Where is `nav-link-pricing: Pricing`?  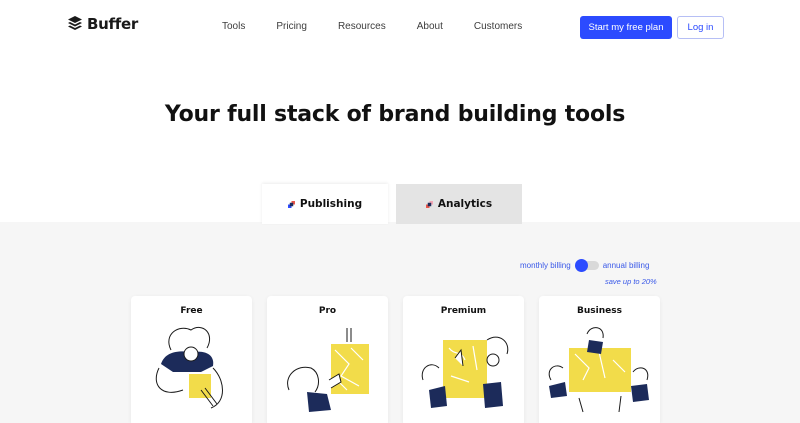
nav-link-pricing: Pricing is located at coordinates (291, 26).